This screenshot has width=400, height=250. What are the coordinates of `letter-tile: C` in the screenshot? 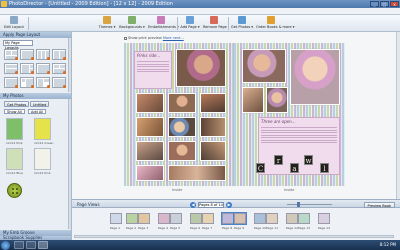 It's located at (260, 168).